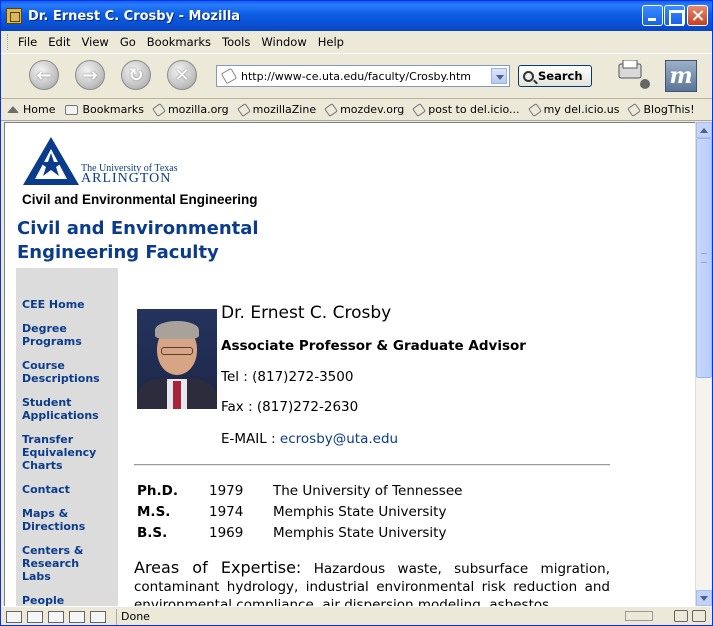  Describe the element at coordinates (56, 616) in the screenshot. I see `addressbook-icon` at that location.